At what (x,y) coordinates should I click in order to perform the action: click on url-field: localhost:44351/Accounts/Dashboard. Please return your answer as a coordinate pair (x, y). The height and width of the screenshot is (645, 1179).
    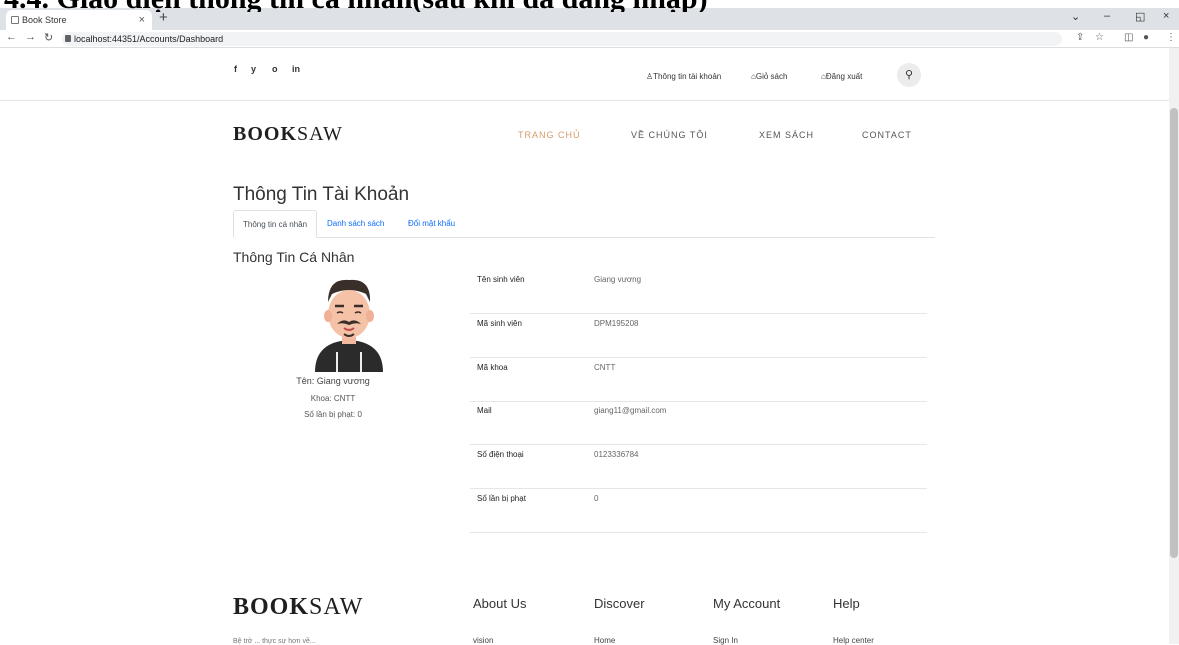
    Looking at the image, I should click on (562, 39).